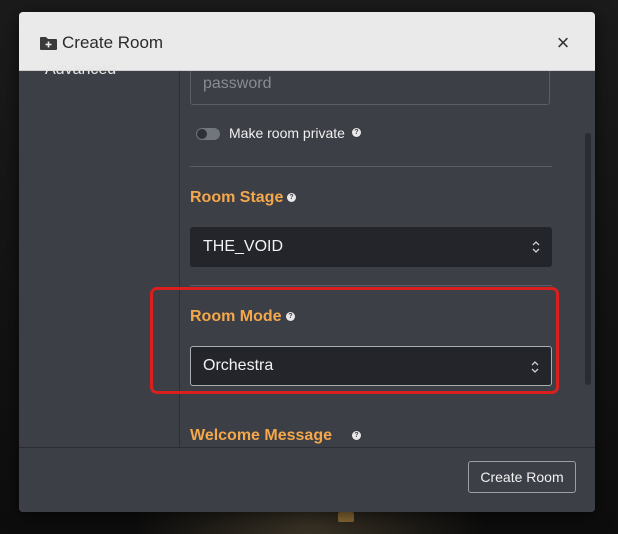  I want to click on room-mode-select: Orchestra, so click(371, 366).